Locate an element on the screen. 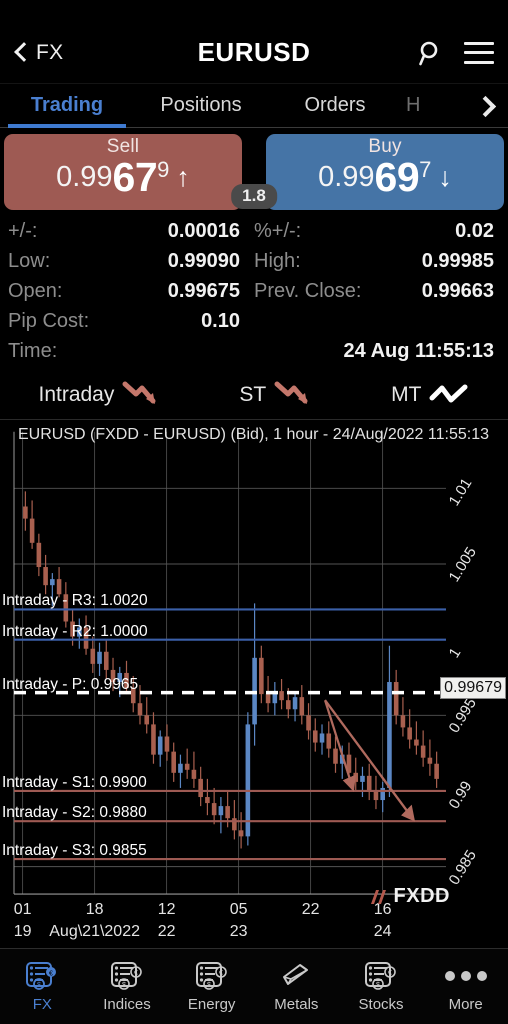 The width and height of the screenshot is (508, 1024). buy-price: 0.99 69 7 ↓ is located at coordinates (385, 177).